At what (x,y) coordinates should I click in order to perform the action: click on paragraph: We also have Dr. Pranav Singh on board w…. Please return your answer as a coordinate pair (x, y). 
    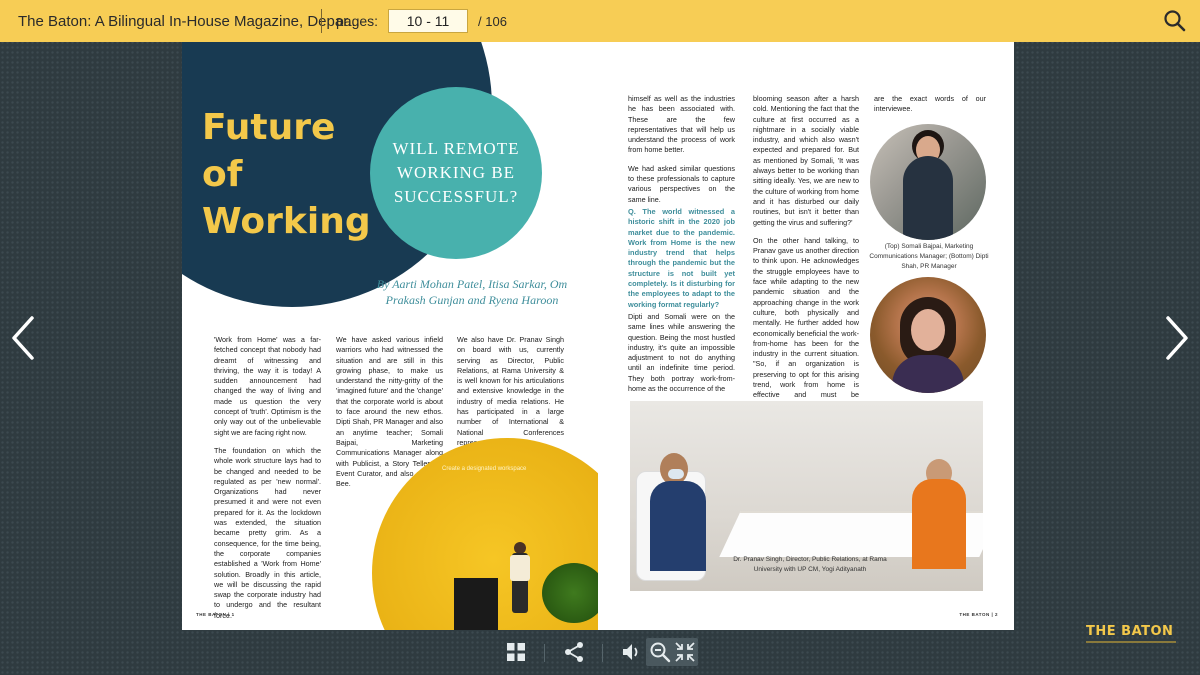
    Looking at the image, I should click on (510, 391).